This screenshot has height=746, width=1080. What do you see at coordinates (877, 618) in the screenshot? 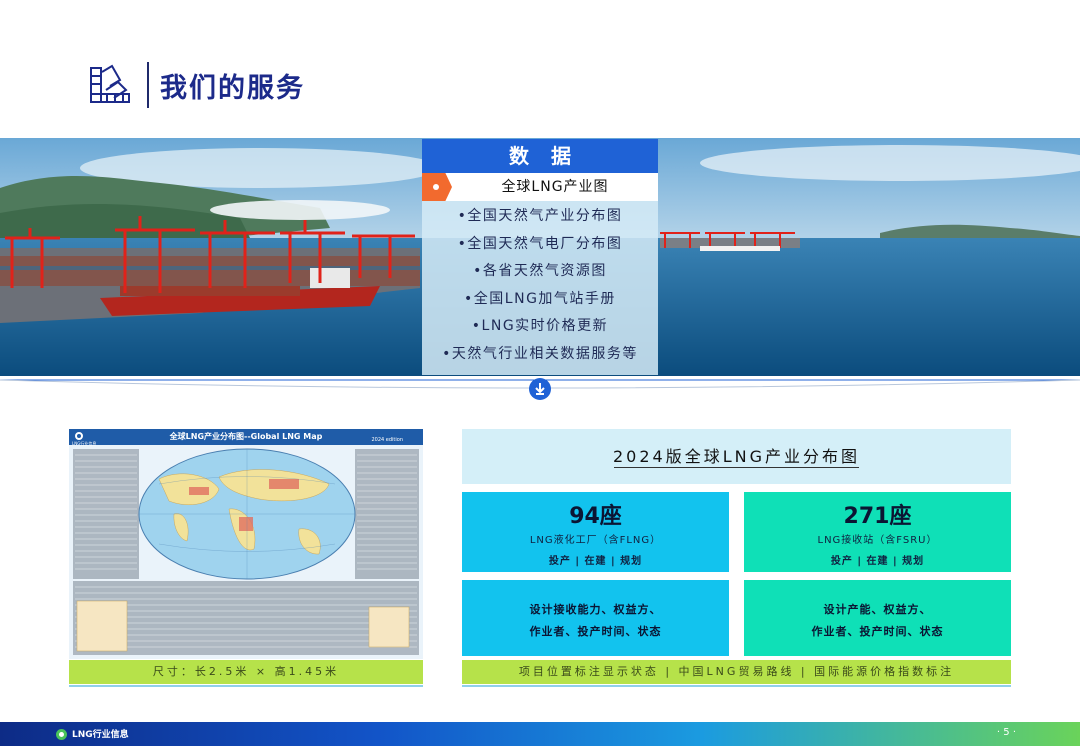
I see `plant-details-card: 设计产能、权益方、 作业者、投产时间、状态` at bounding box center [877, 618].